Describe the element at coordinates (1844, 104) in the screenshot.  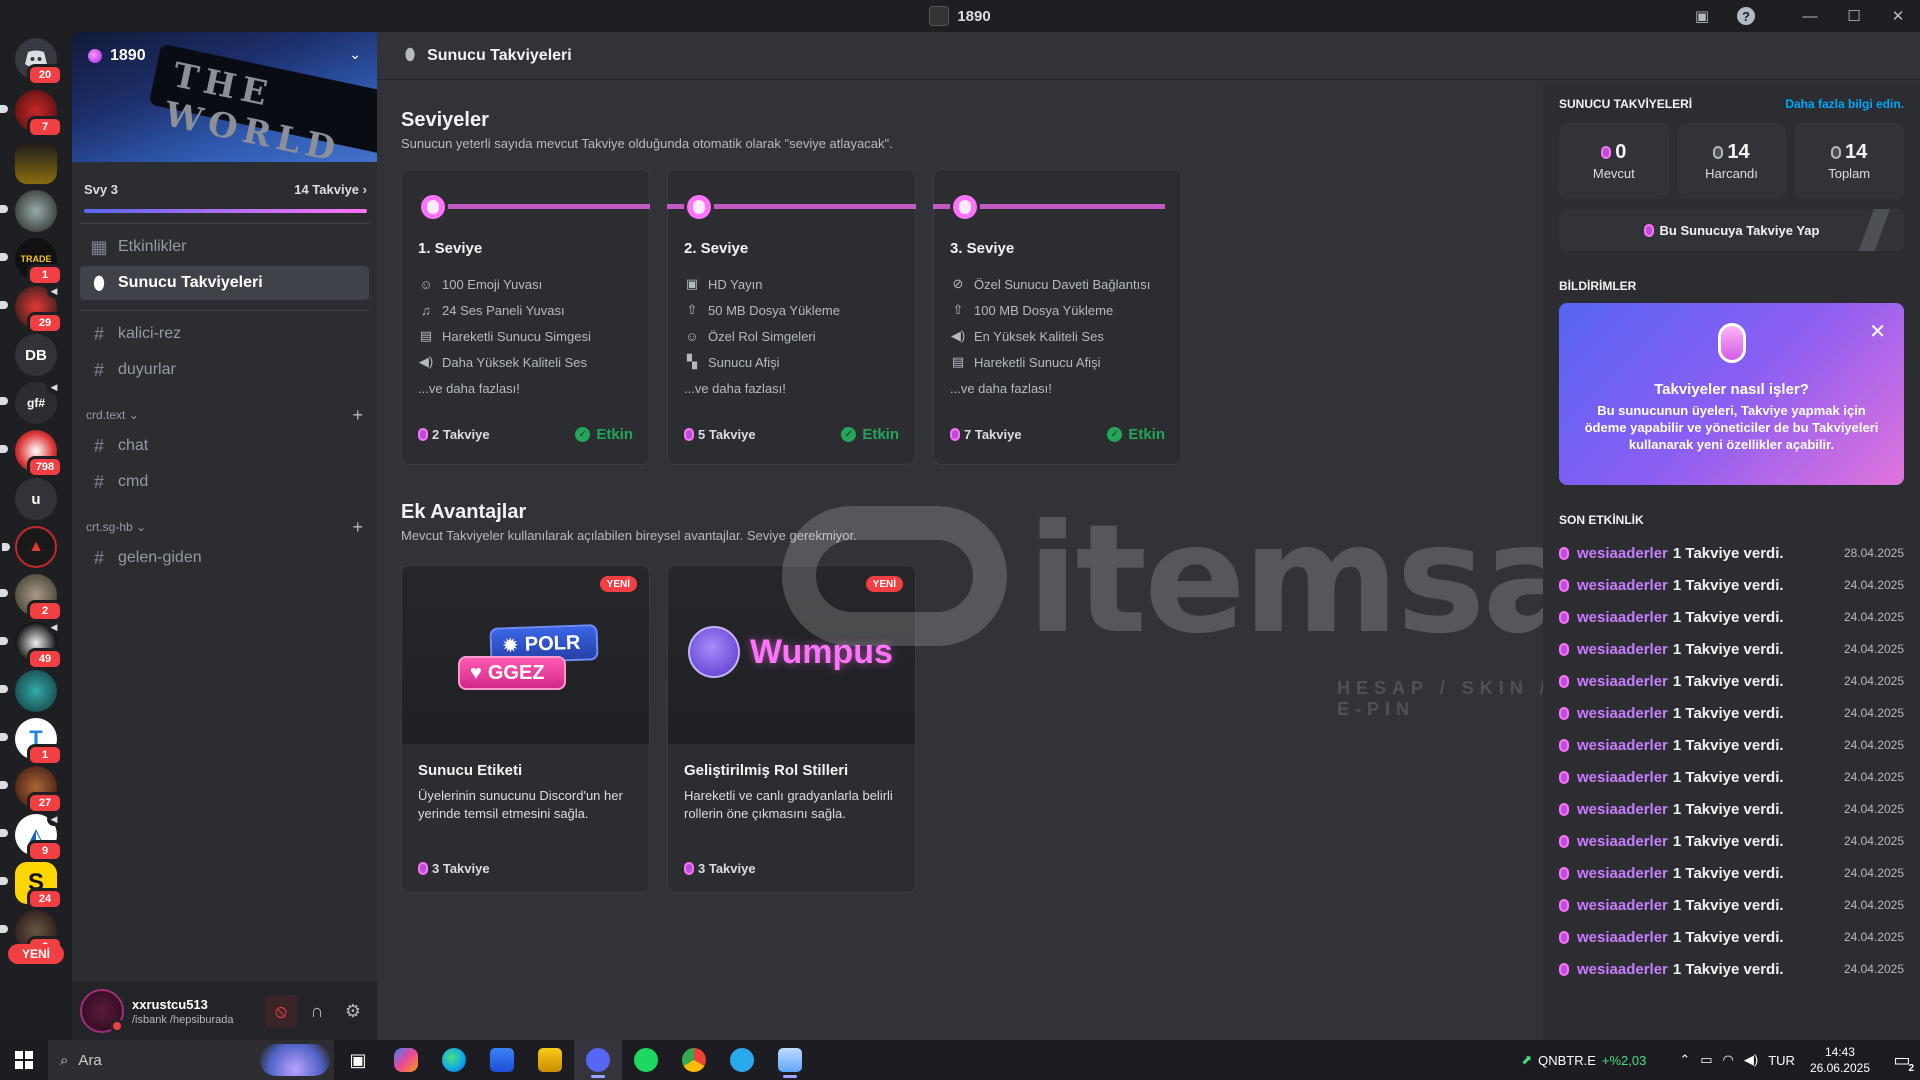
I see `learn-more-link: Daha fazla bilgi edin.` at that location.